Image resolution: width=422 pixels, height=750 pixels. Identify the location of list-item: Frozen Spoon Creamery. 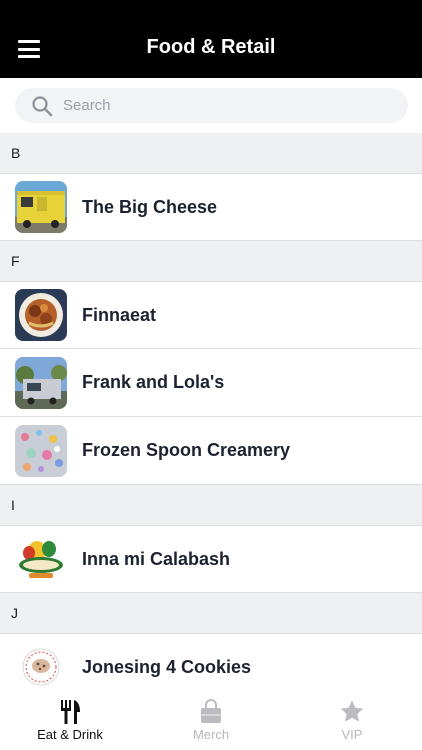
(211, 451).